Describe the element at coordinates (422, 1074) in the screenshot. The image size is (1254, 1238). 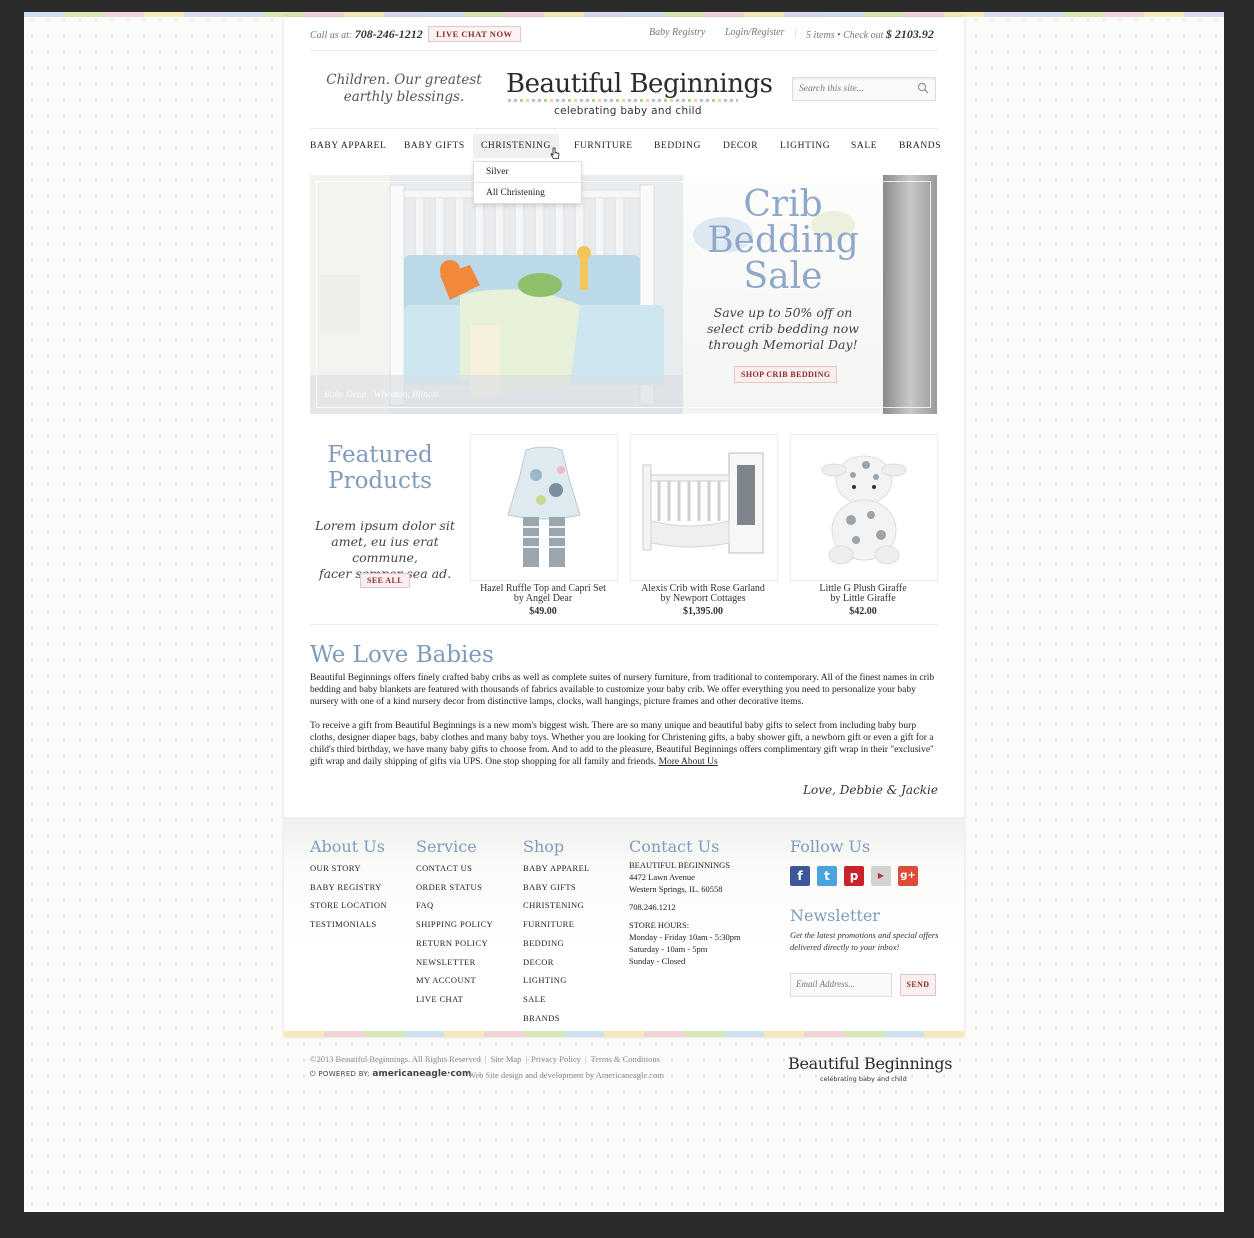
I see `powered-by-brand: americaneagle·com` at that location.